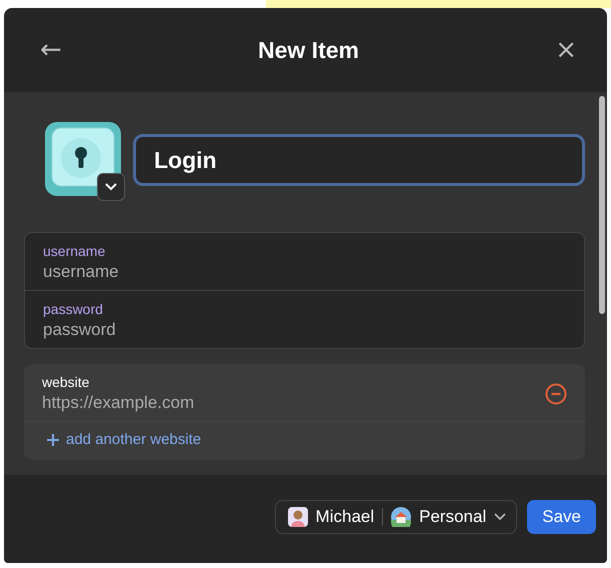 The image size is (611, 568). What do you see at coordinates (66, 382) in the screenshot?
I see `field-label: website` at bounding box center [66, 382].